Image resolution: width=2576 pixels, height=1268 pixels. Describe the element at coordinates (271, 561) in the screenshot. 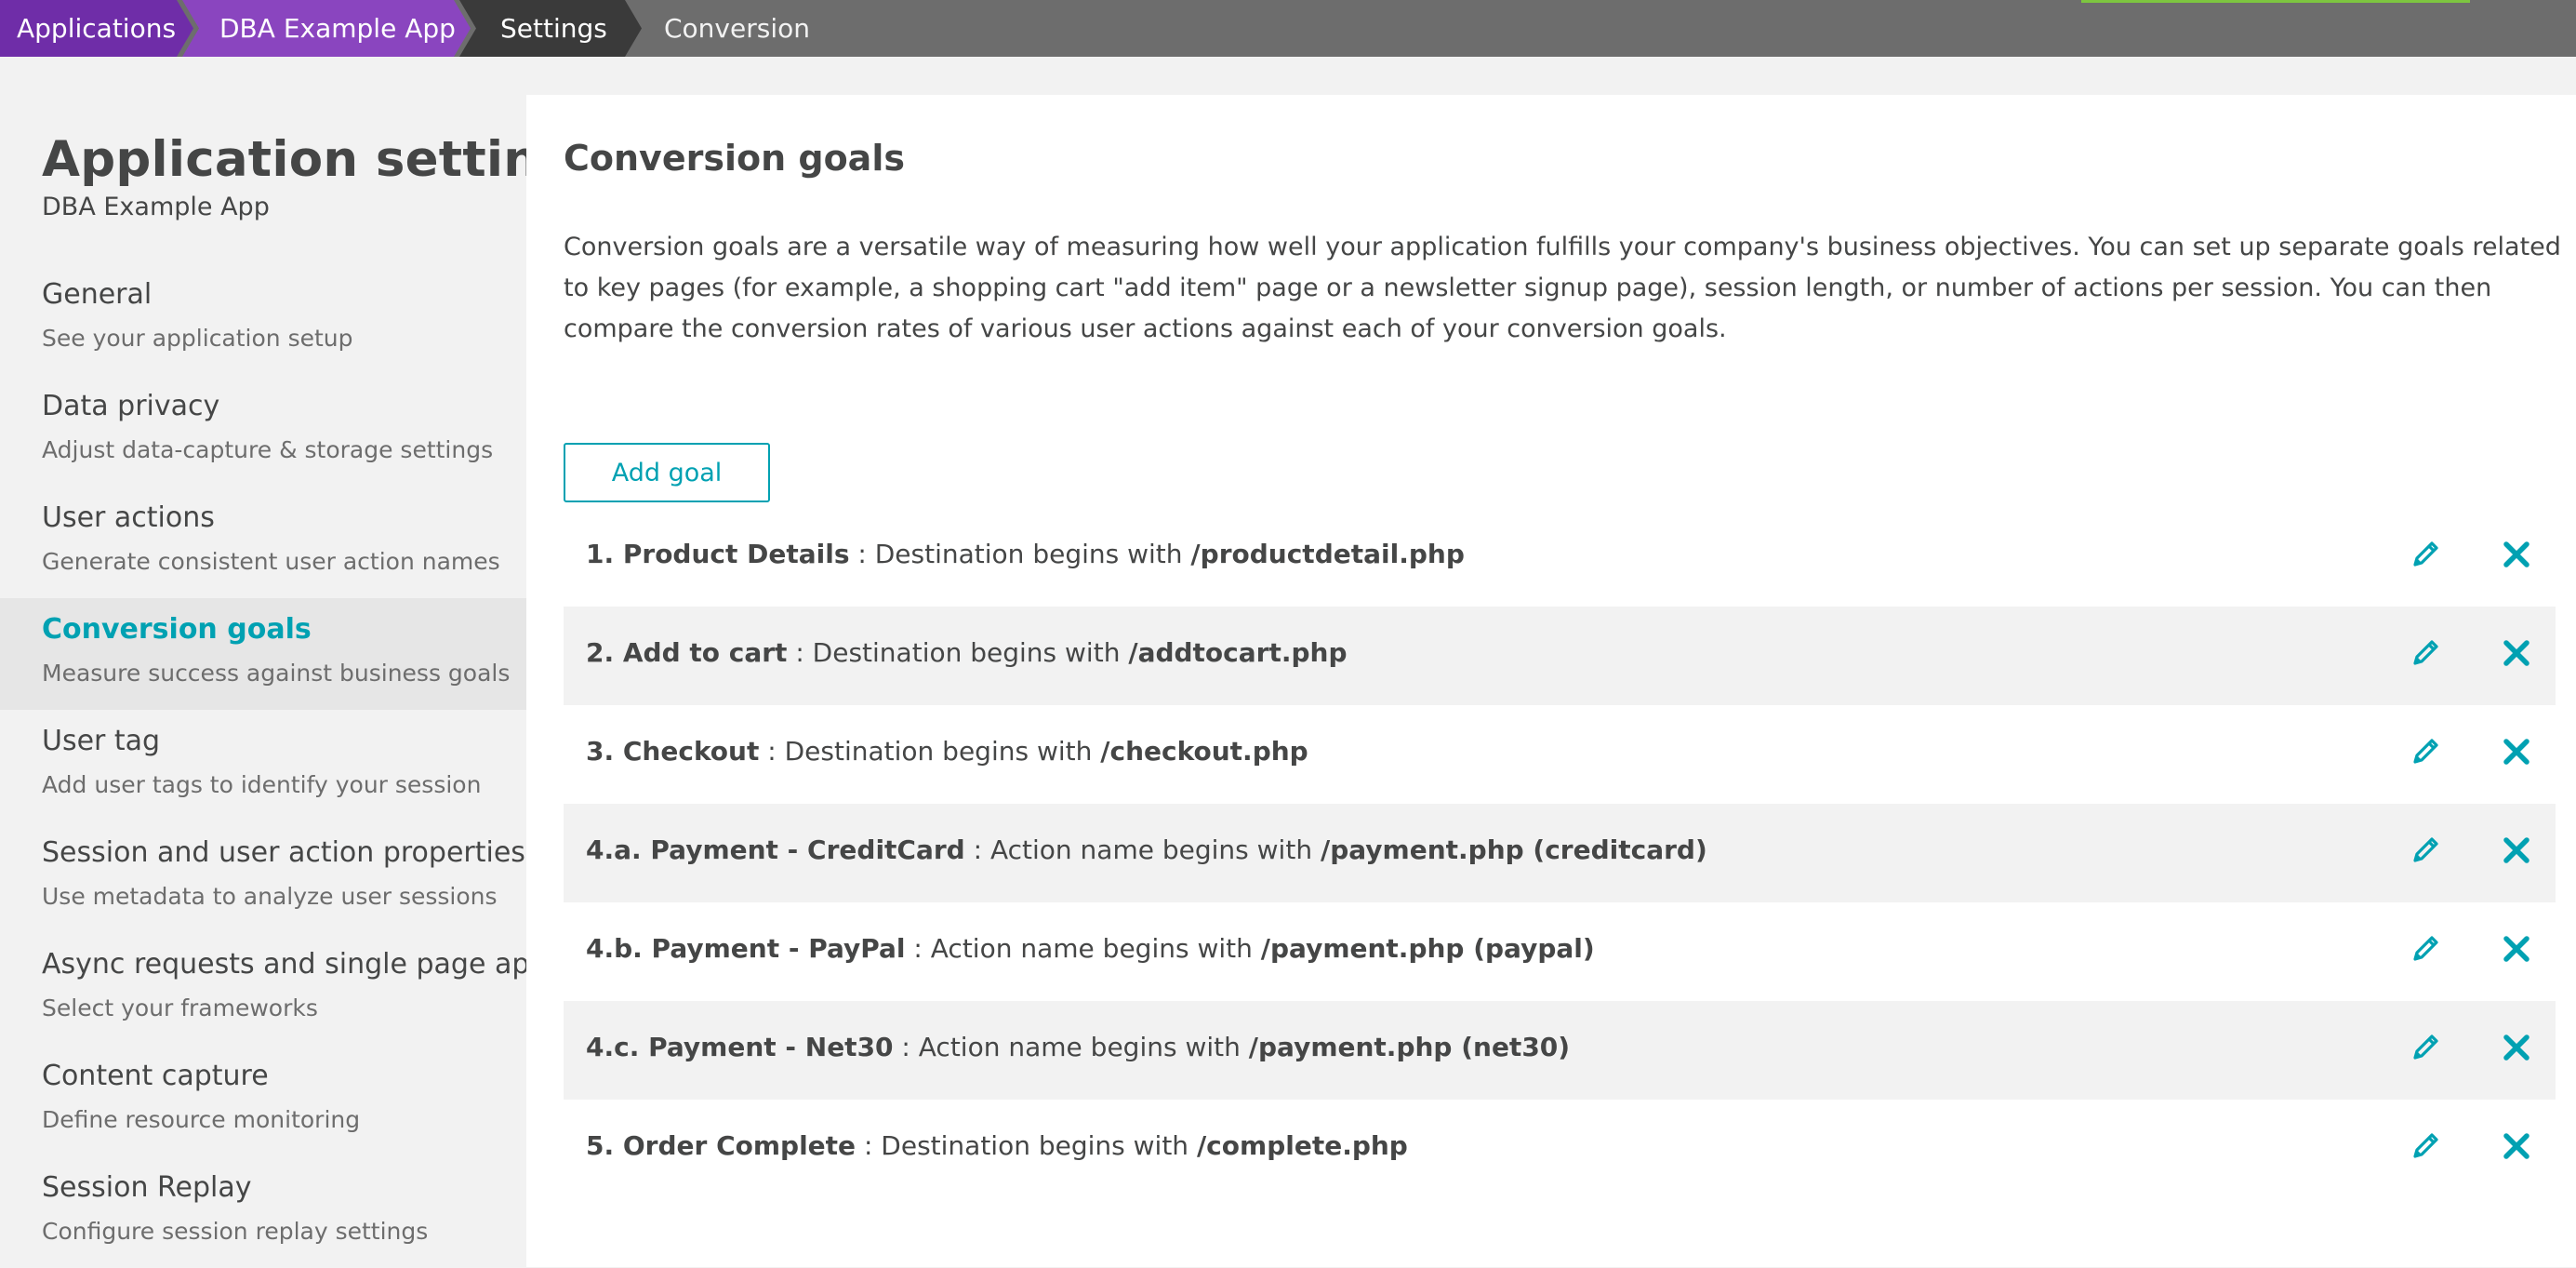

I see `sidebar-item-description: Generate consistent user action names` at that location.